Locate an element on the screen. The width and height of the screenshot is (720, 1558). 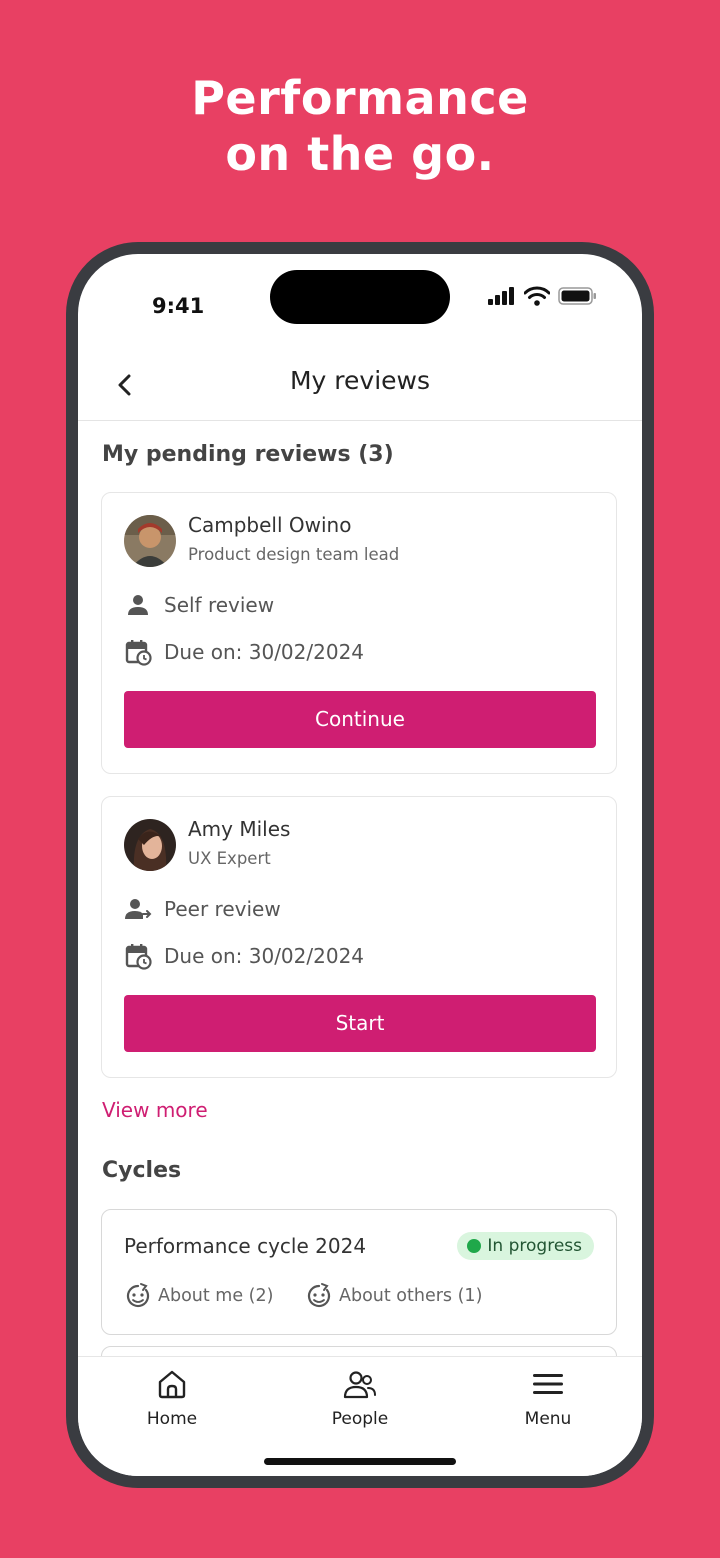
wifi-icon is located at coordinates (537, 296).